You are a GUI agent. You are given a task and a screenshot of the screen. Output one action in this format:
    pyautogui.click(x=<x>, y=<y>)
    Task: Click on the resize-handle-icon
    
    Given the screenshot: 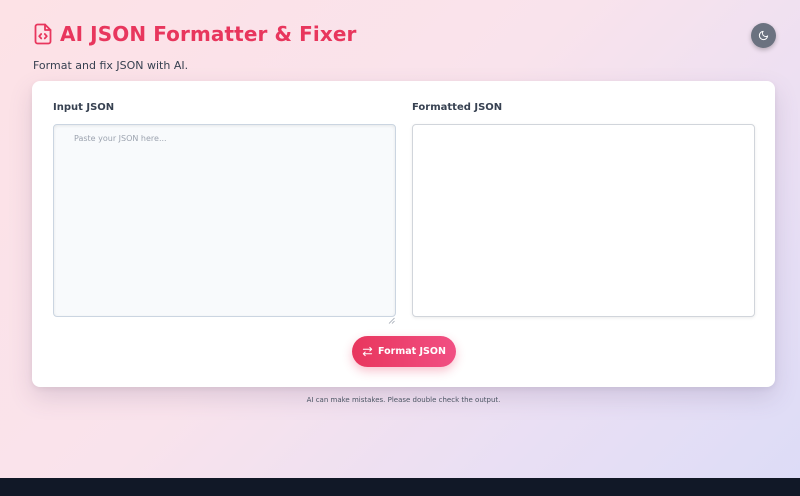 What is the action you would take?
    pyautogui.click(x=391, y=316)
    